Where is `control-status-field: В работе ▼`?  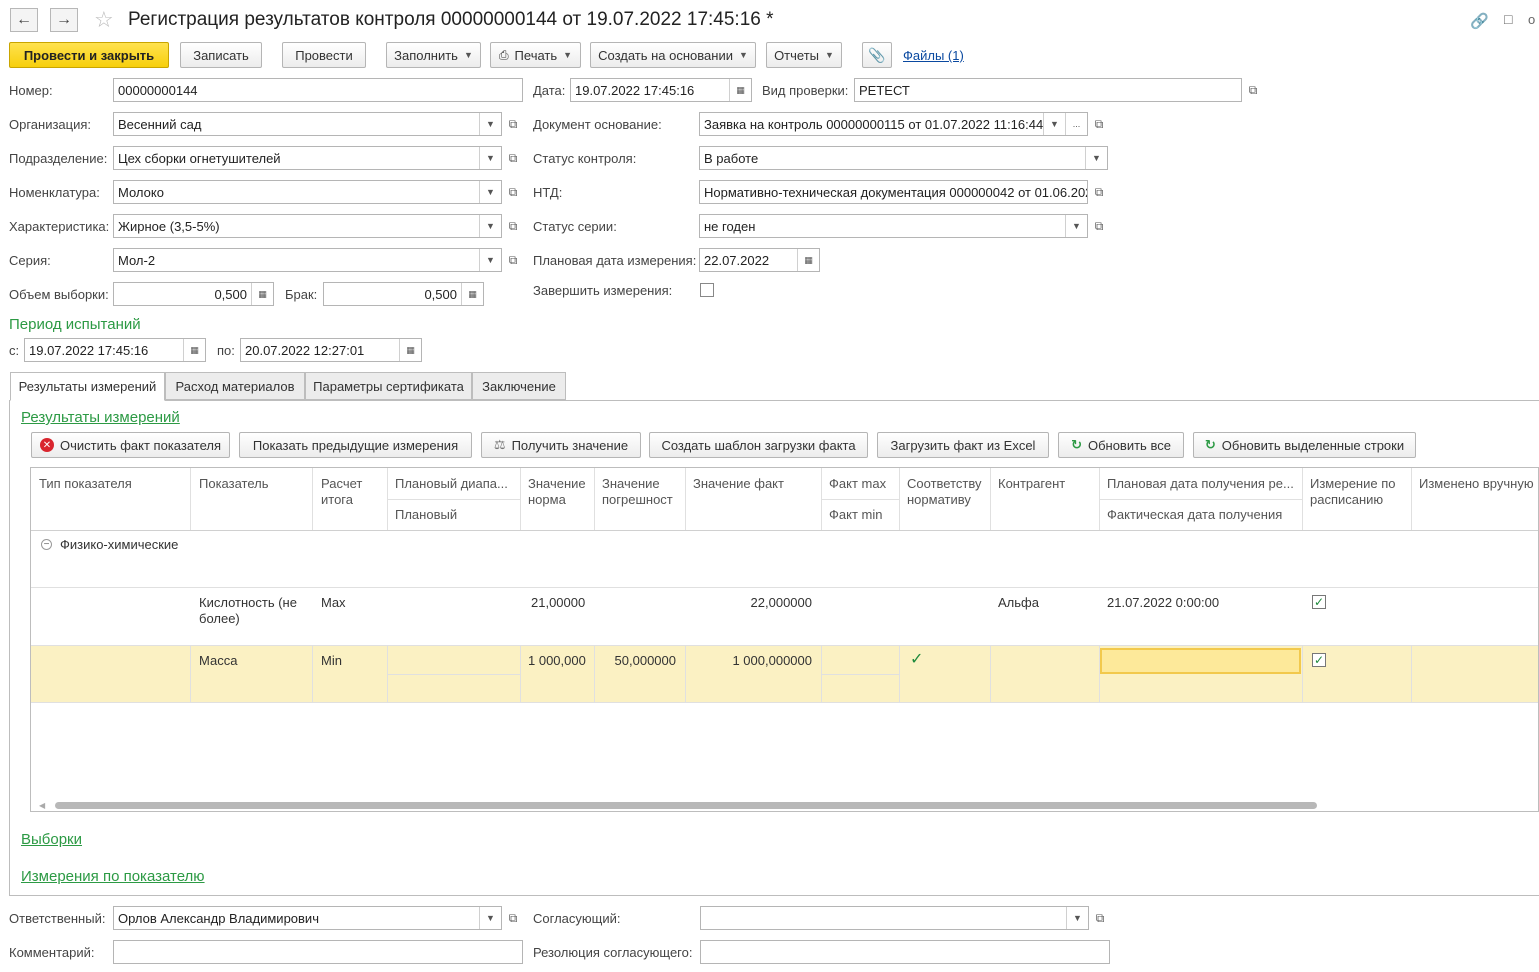
control-status-field: В работе ▼ is located at coordinates (903, 158).